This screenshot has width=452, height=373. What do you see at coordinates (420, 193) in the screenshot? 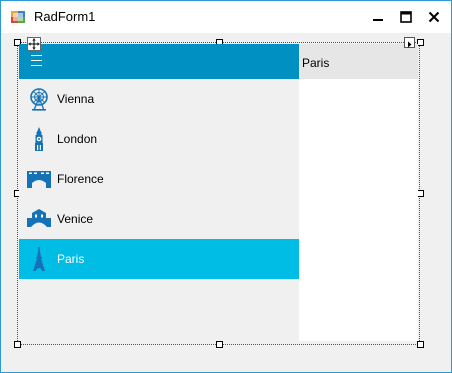
I see `resize-handle-right` at bounding box center [420, 193].